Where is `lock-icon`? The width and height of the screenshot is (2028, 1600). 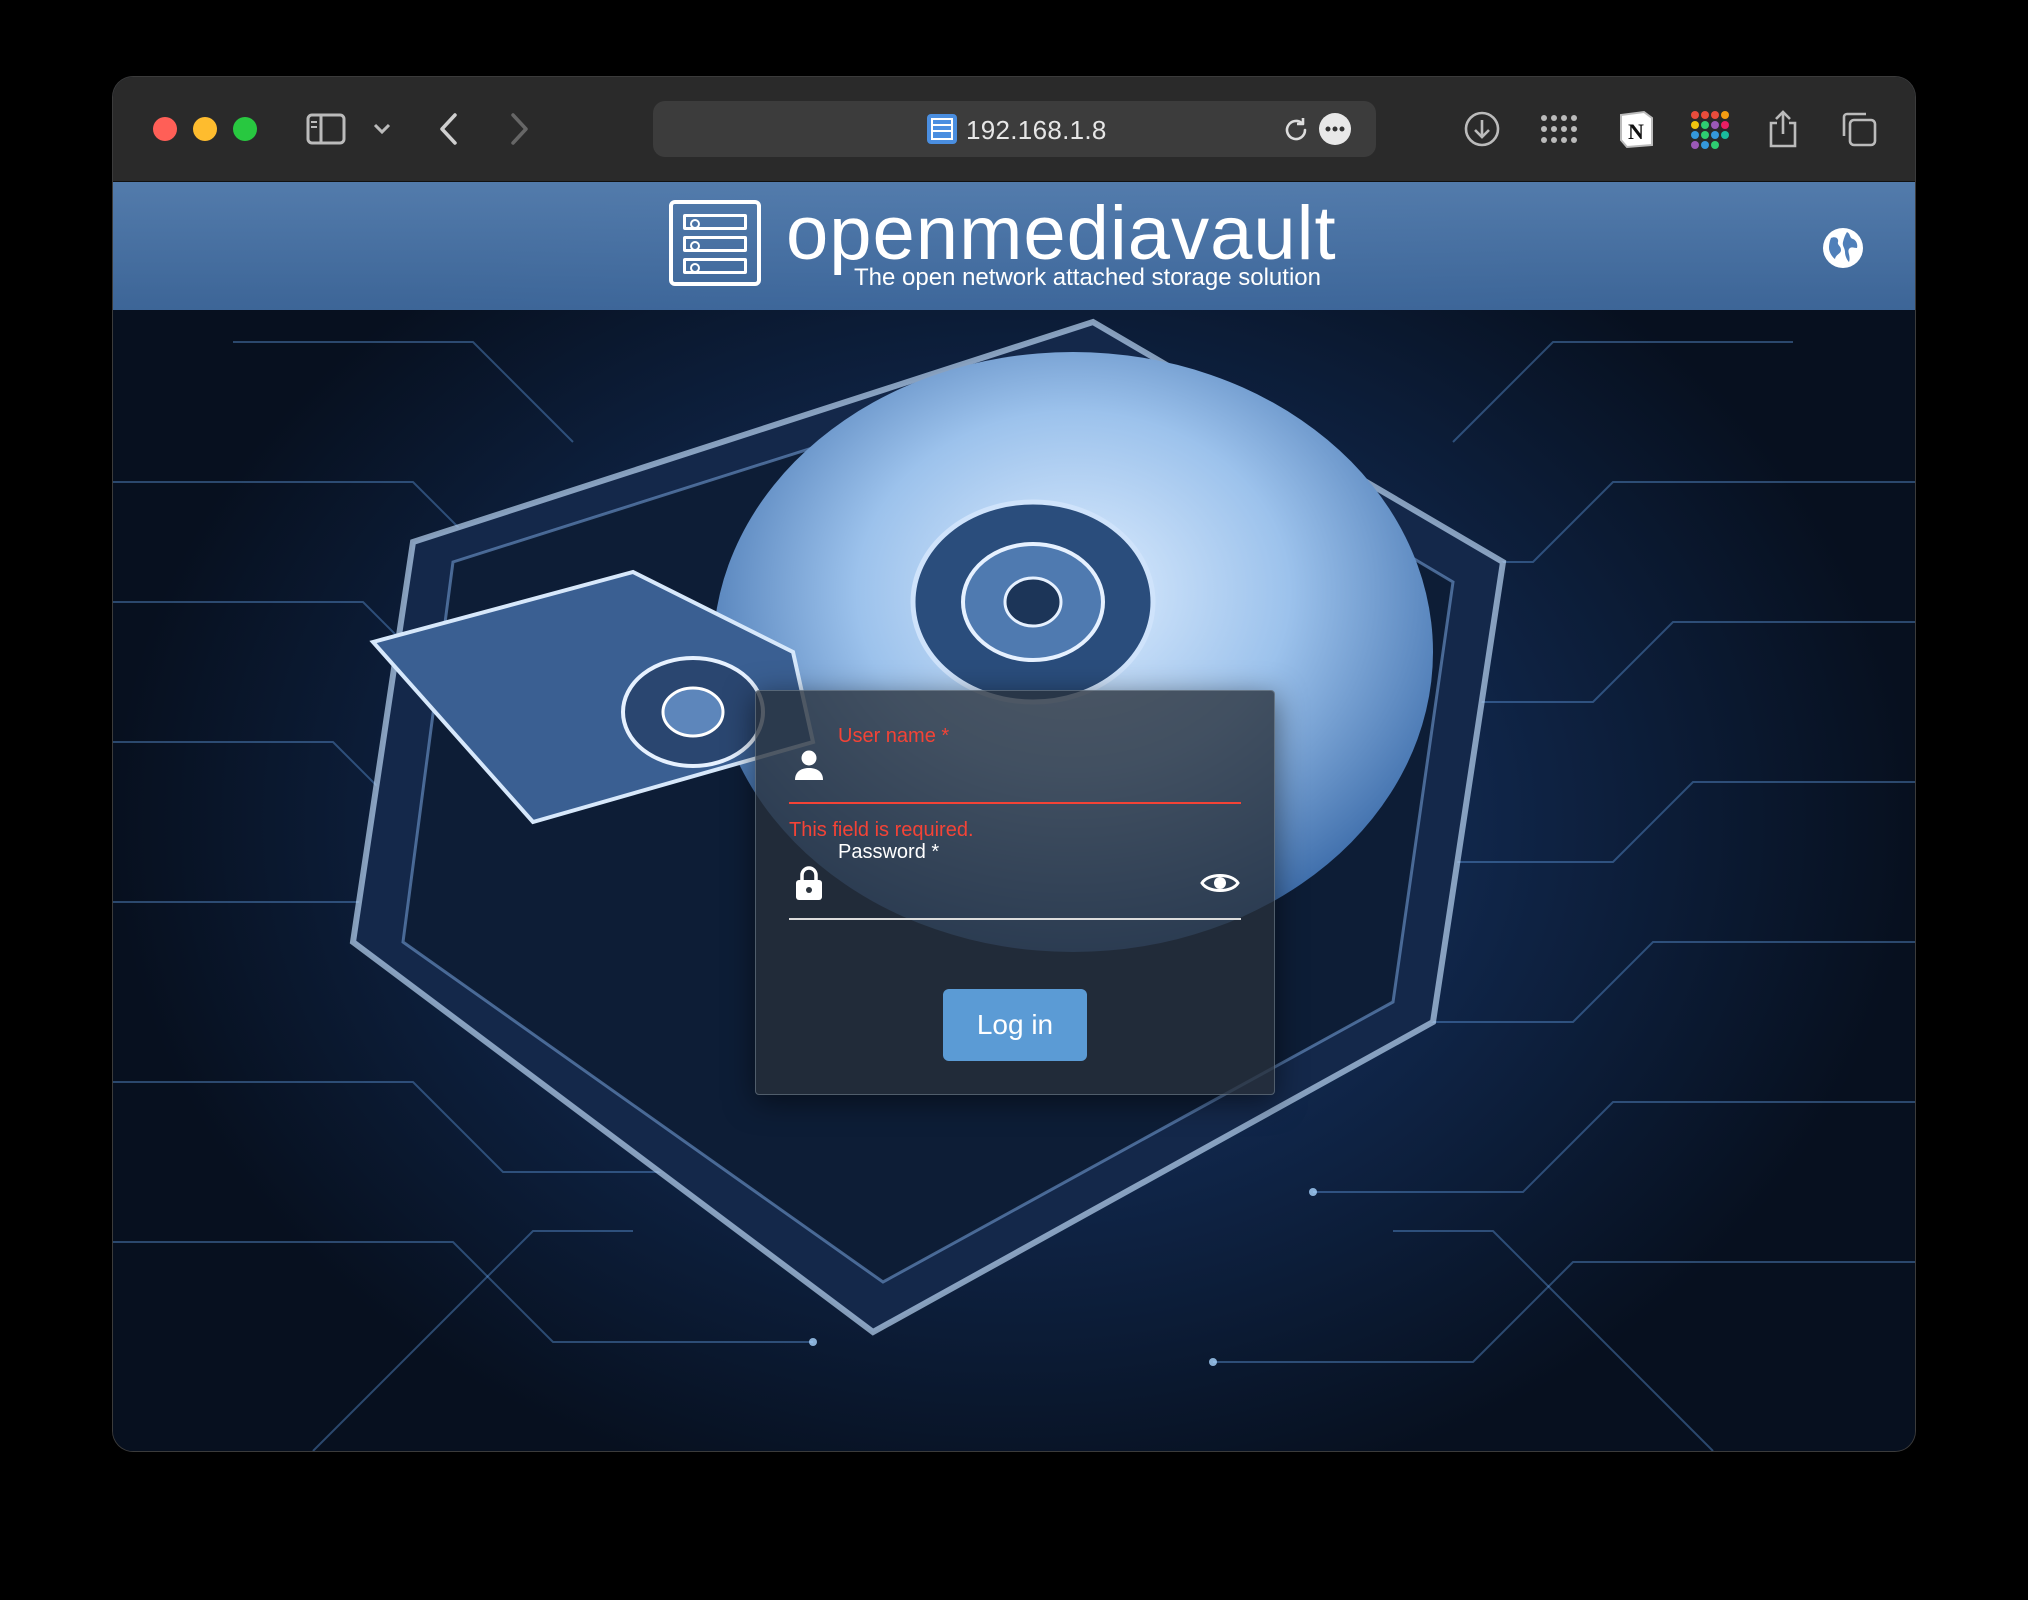 lock-icon is located at coordinates (809, 883).